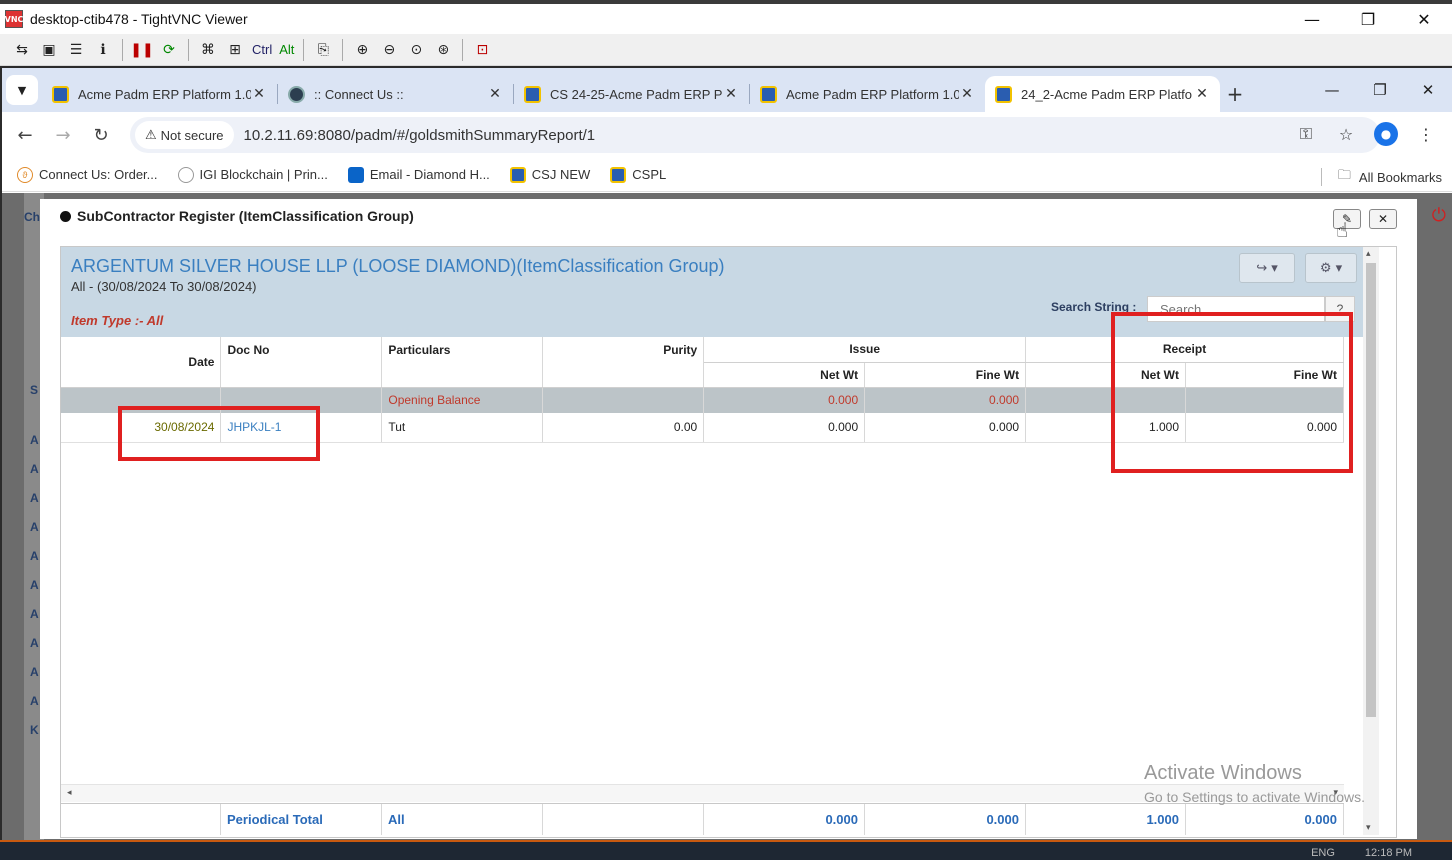  I want to click on not-secure-chip: ⚠ Not secure, so click(184, 135).